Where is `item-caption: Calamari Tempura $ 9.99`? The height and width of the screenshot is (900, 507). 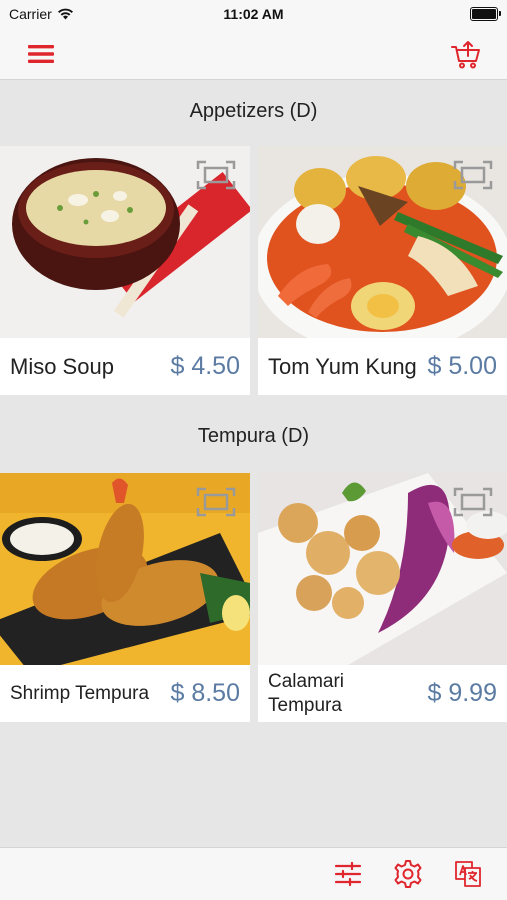
item-caption: Calamari Tempura $ 9.99 is located at coordinates (382, 693).